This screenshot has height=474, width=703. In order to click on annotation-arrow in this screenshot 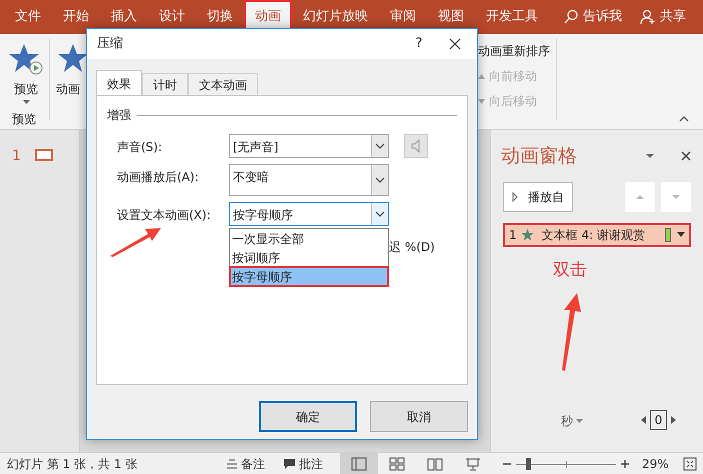, I will do `click(135, 242)`.